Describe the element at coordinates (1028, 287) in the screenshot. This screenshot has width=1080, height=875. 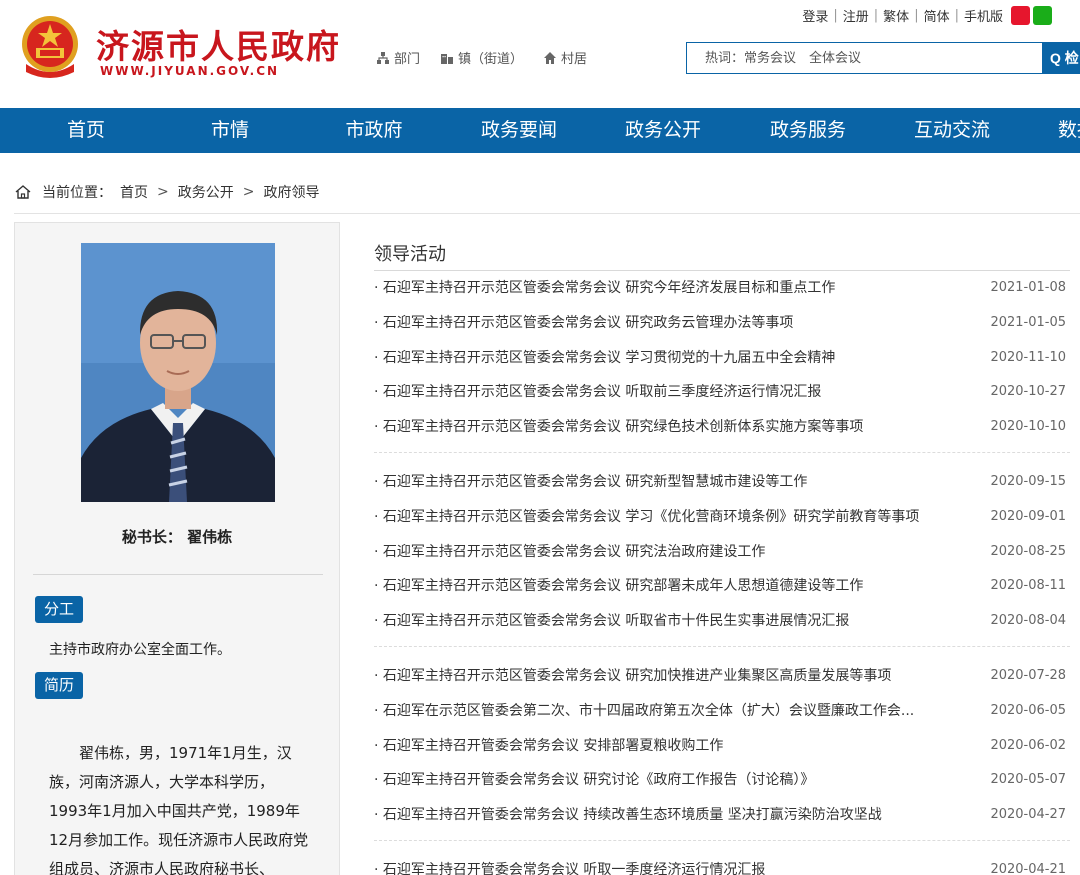
I see `news-date: 2021-01-08` at that location.